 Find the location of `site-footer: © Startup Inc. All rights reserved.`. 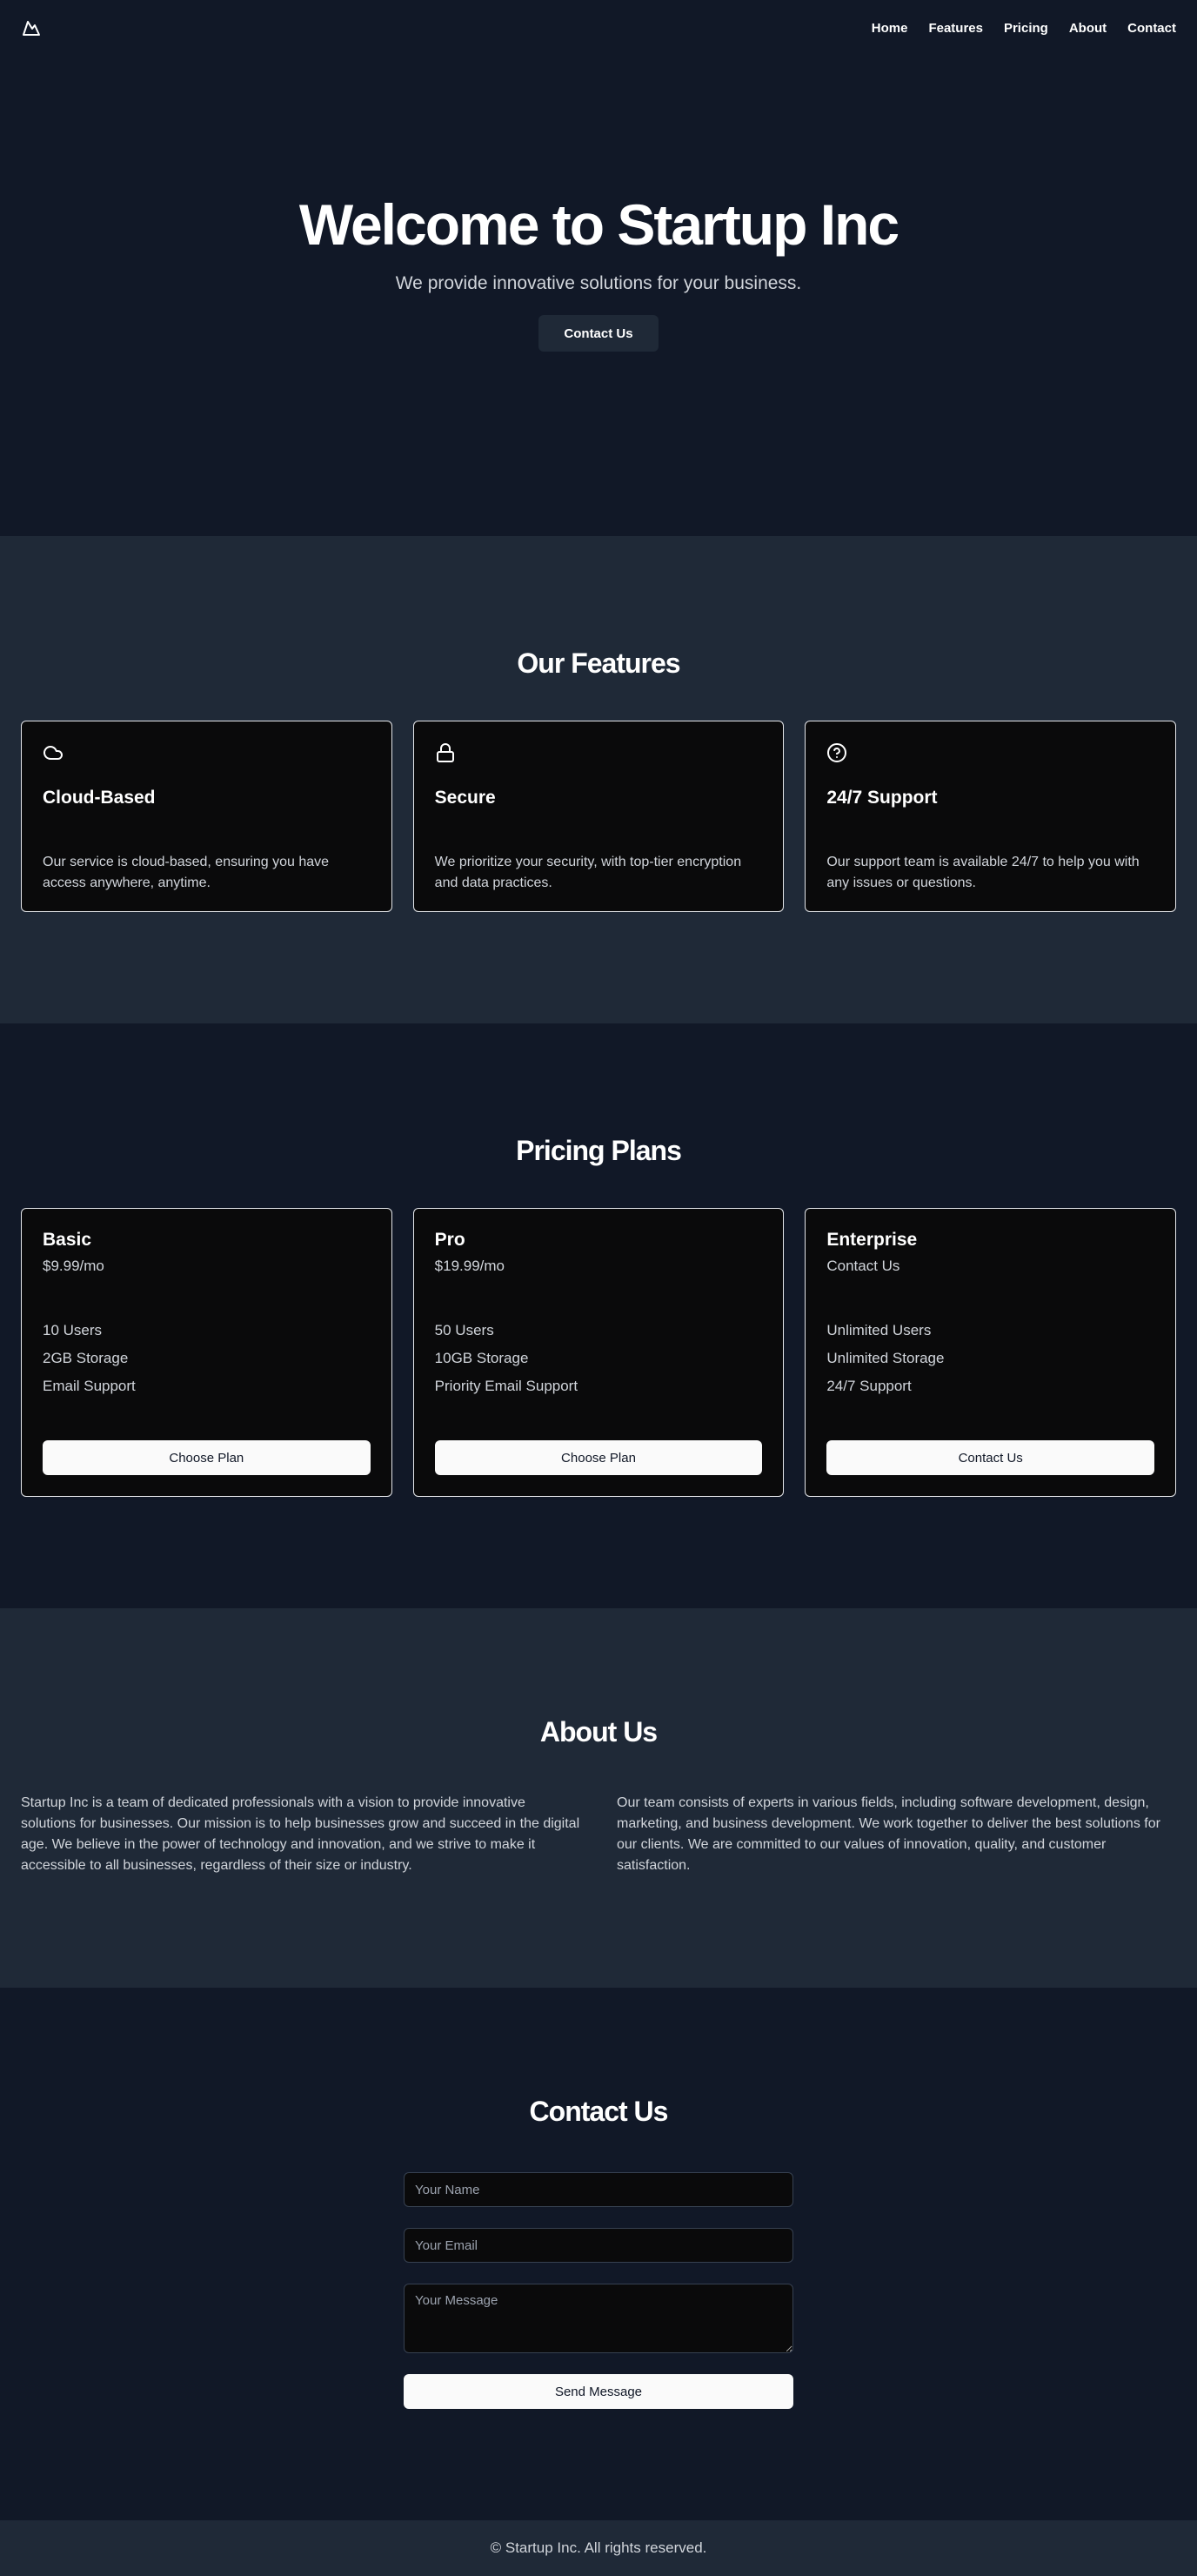

site-footer: © Startup Inc. All rights reserved. is located at coordinates (598, 2548).